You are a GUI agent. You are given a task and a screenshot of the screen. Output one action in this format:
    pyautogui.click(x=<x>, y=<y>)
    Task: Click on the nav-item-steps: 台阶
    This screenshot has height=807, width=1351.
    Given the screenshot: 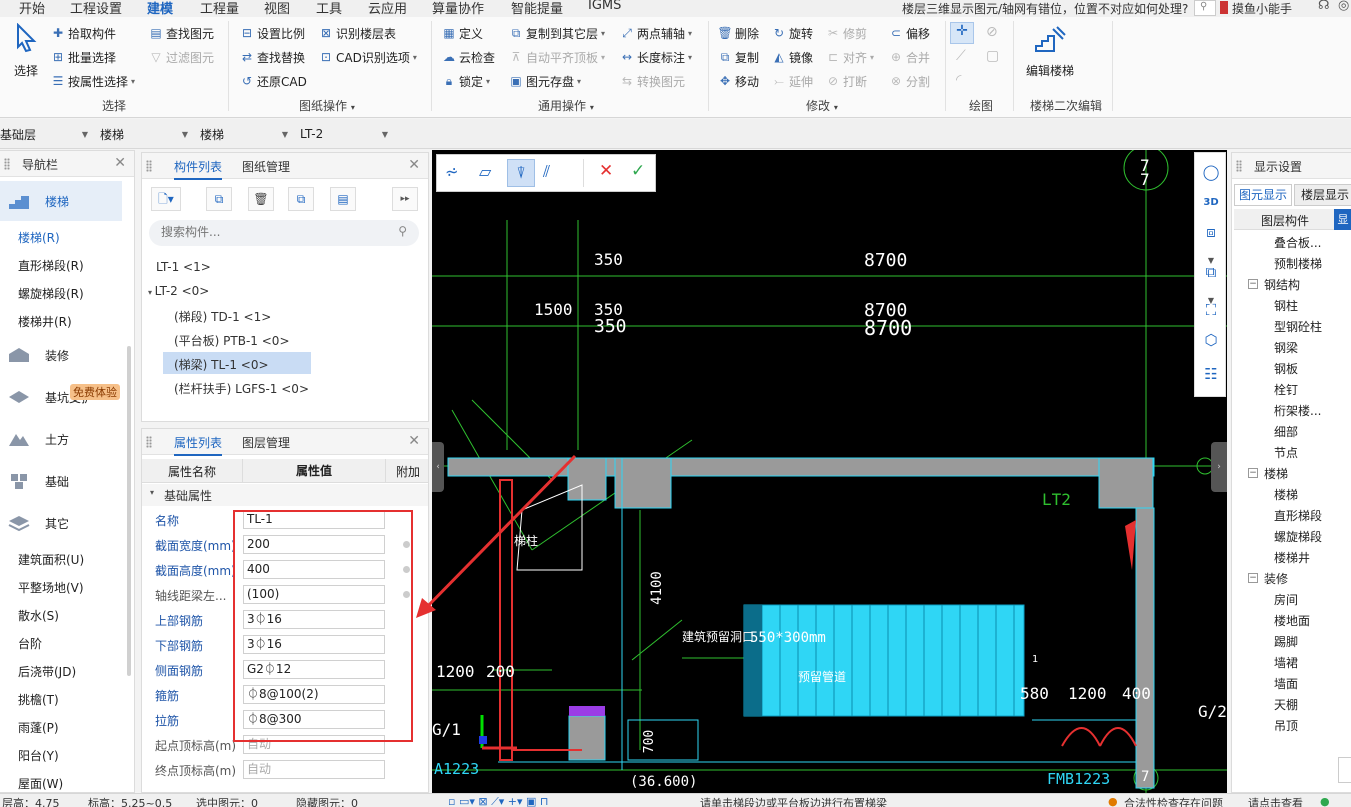 What is the action you would take?
    pyautogui.click(x=30, y=643)
    